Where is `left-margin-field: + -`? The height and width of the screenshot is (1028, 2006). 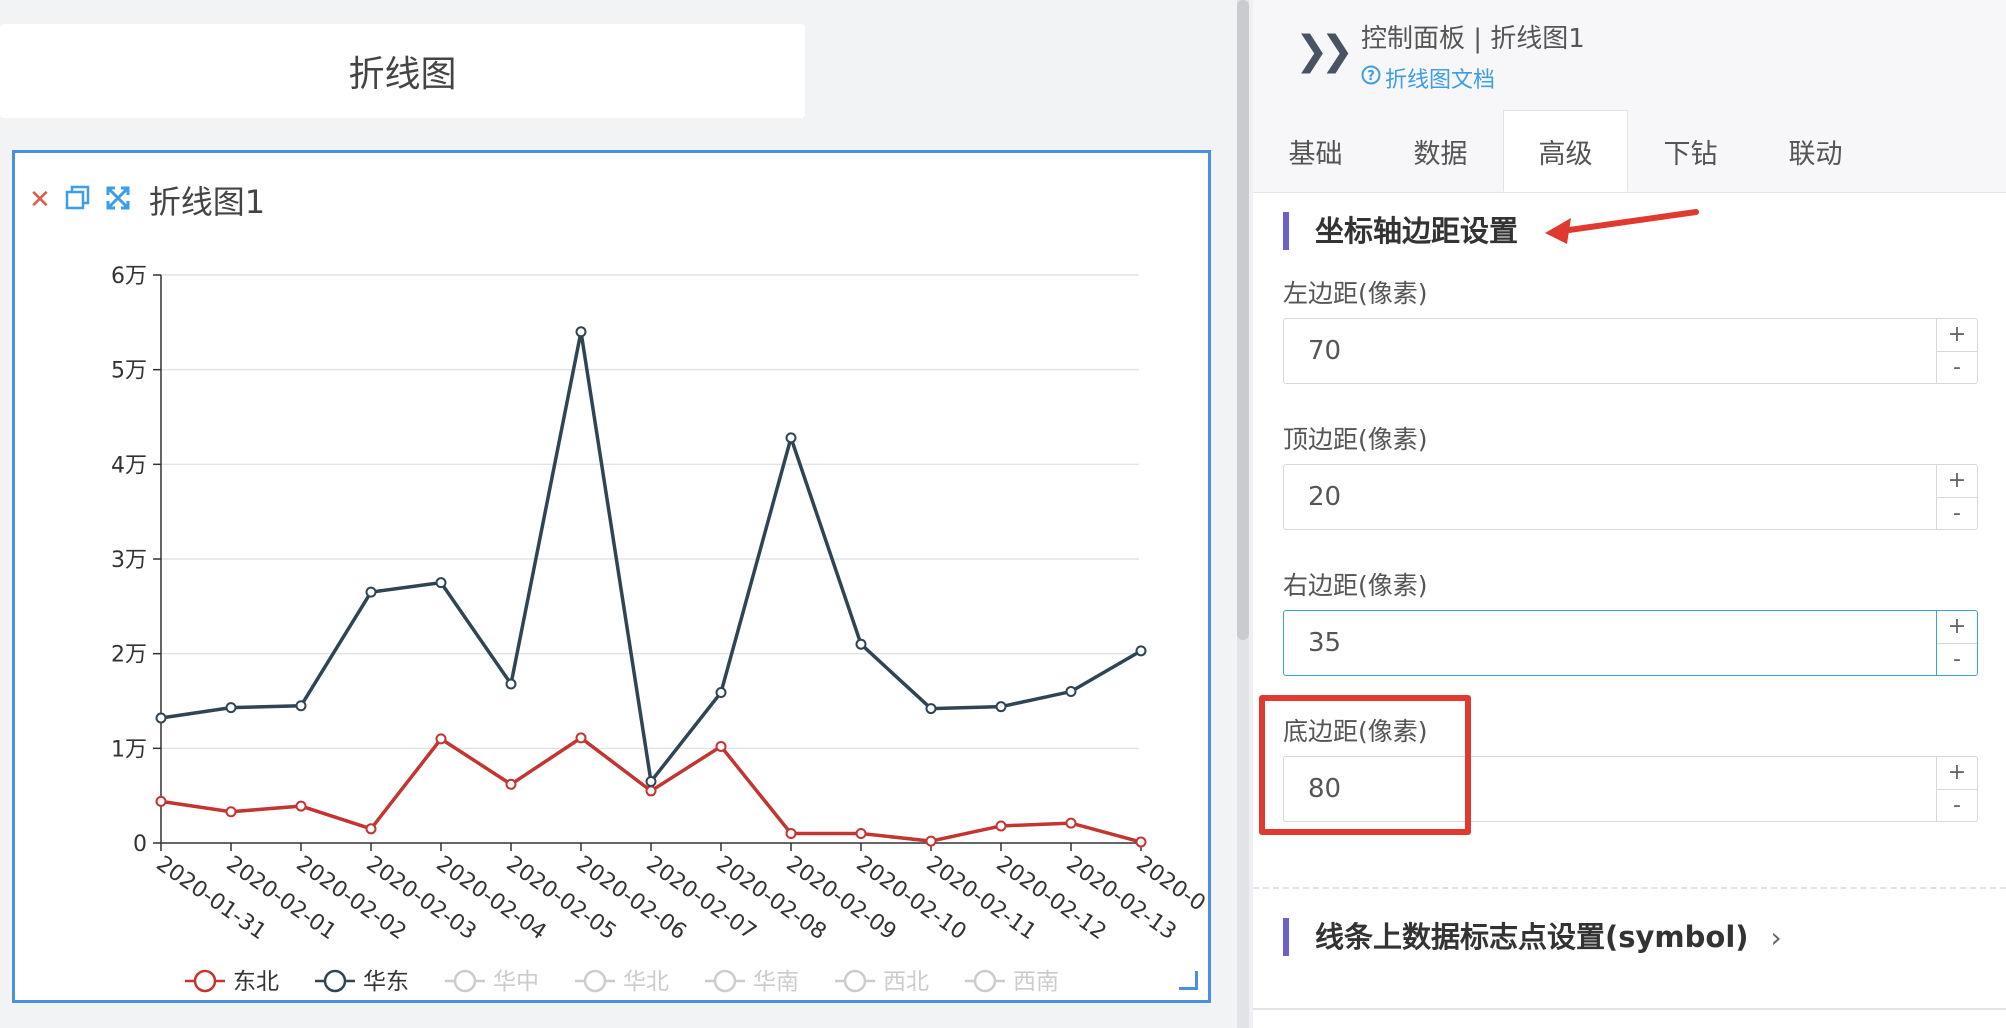
left-margin-field: + - is located at coordinates (1630, 351).